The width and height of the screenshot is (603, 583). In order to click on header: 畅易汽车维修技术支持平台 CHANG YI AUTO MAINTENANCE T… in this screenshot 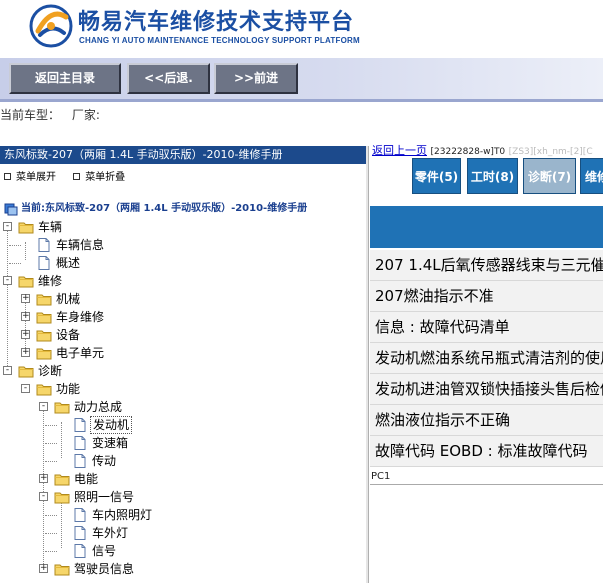, I will do `click(301, 29)`.